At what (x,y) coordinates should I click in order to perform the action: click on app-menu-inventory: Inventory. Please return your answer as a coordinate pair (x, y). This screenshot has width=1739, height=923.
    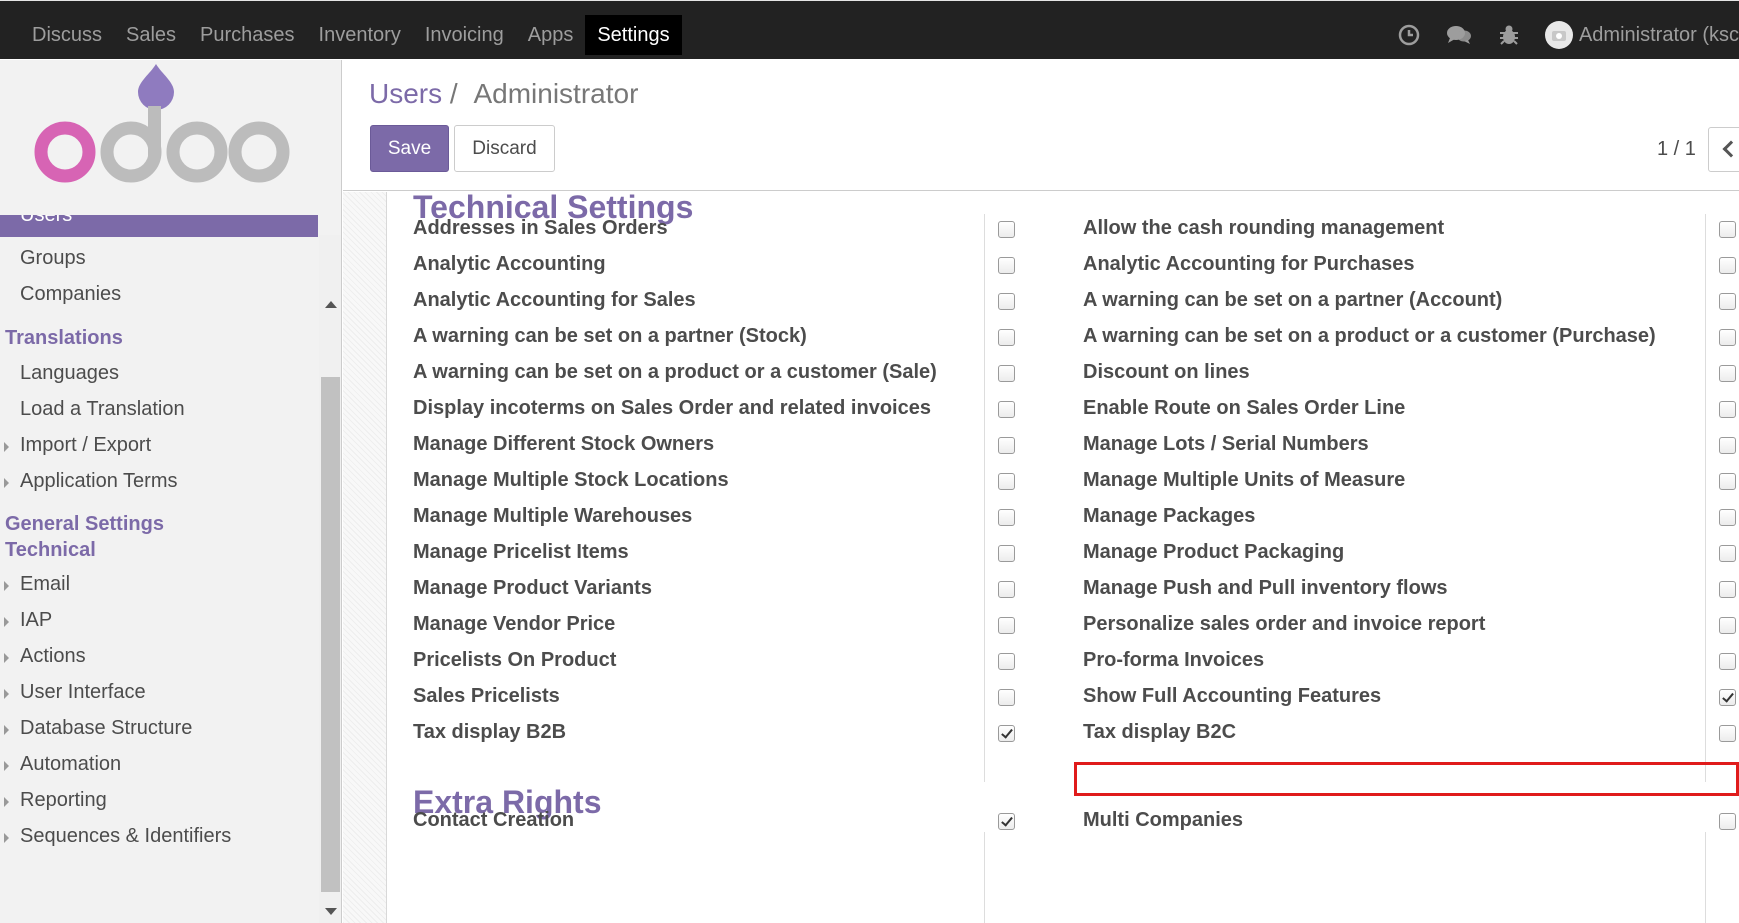
    Looking at the image, I should click on (360, 35).